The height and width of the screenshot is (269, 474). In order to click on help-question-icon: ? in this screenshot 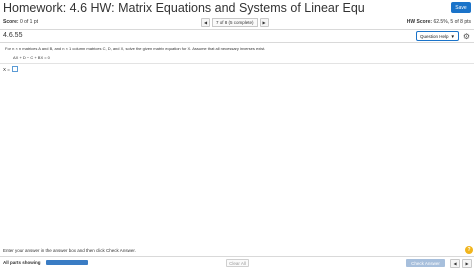, I will do `click(469, 250)`.